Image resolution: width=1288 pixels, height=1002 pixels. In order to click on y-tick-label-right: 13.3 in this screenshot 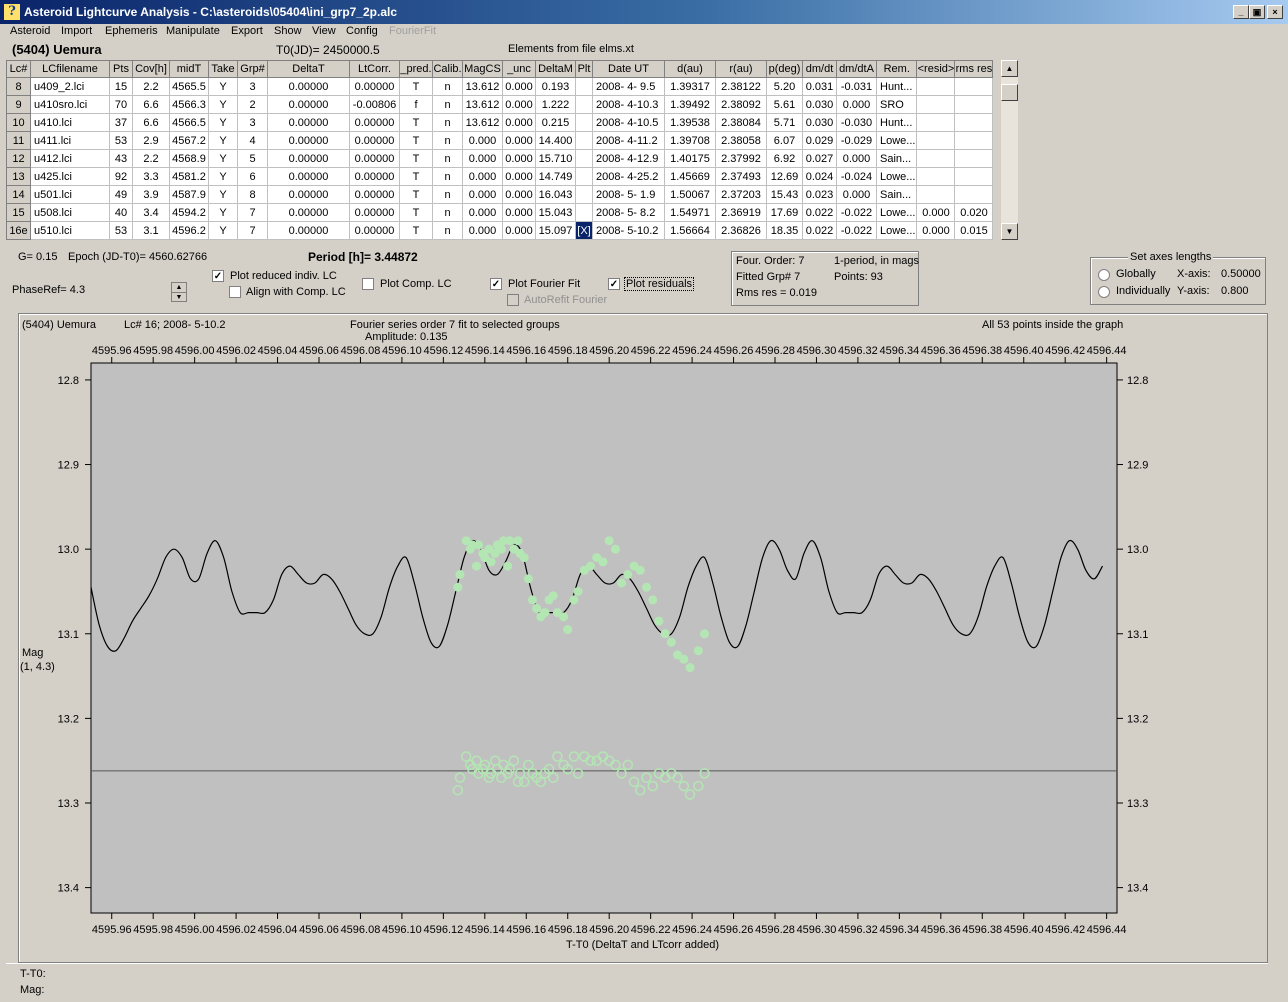, I will do `click(1137, 804)`.